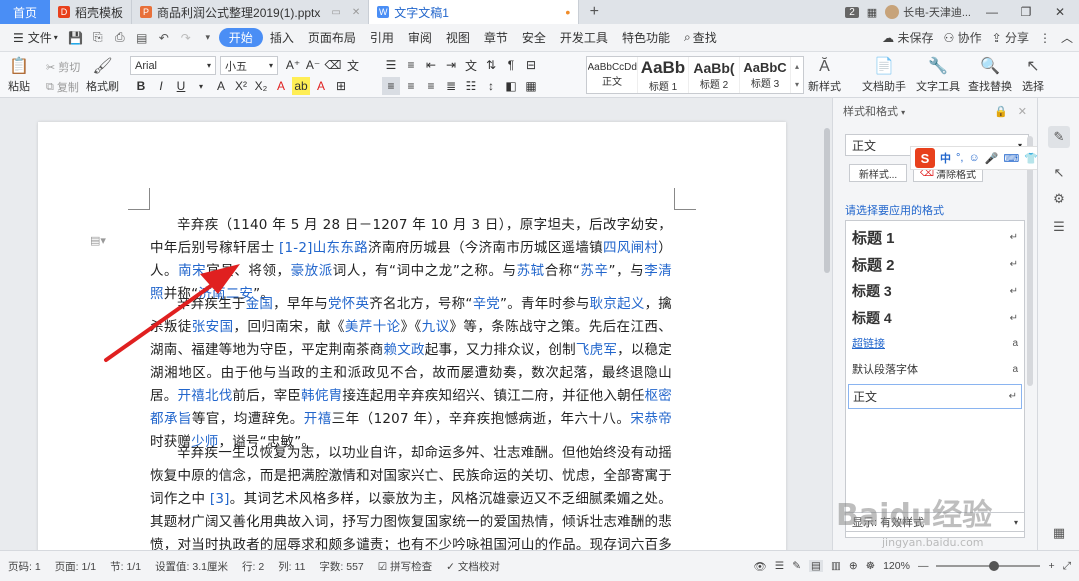  What do you see at coordinates (872, 12) in the screenshot?
I see `grid-icon: ▦` at bounding box center [872, 12].